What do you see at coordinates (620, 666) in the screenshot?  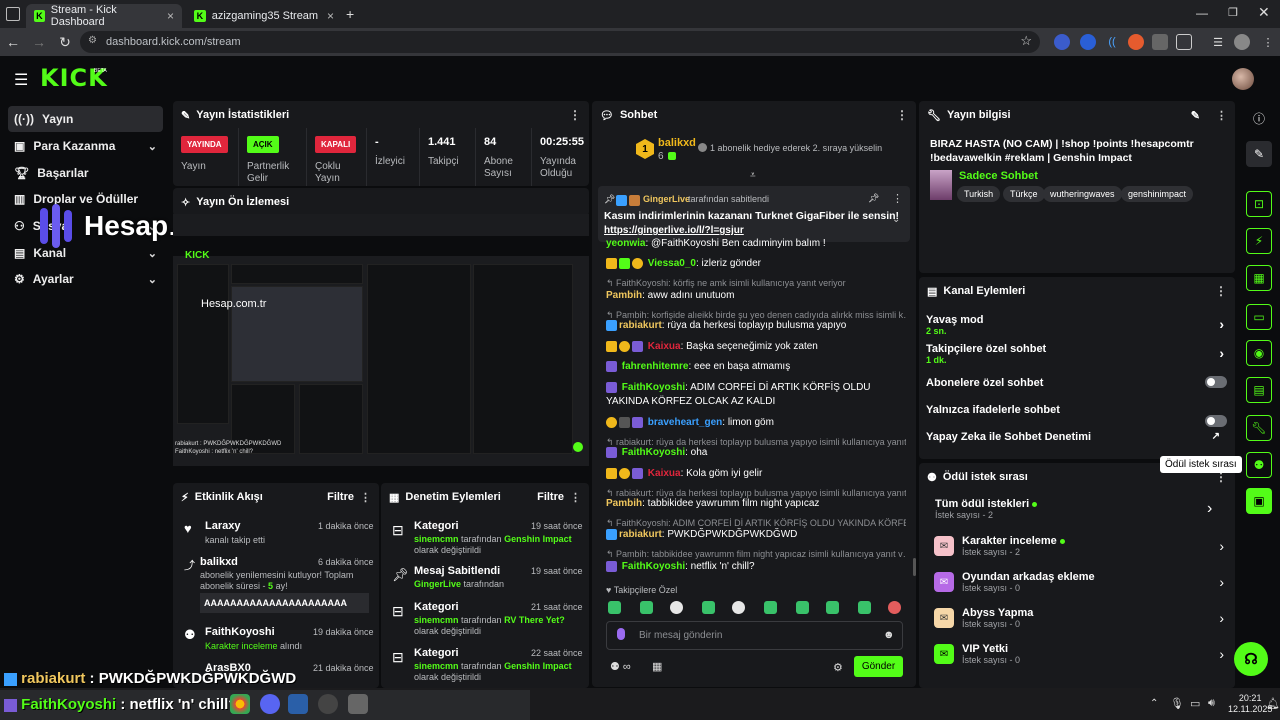 I see `rewards-icon: ⚉ ∞` at bounding box center [620, 666].